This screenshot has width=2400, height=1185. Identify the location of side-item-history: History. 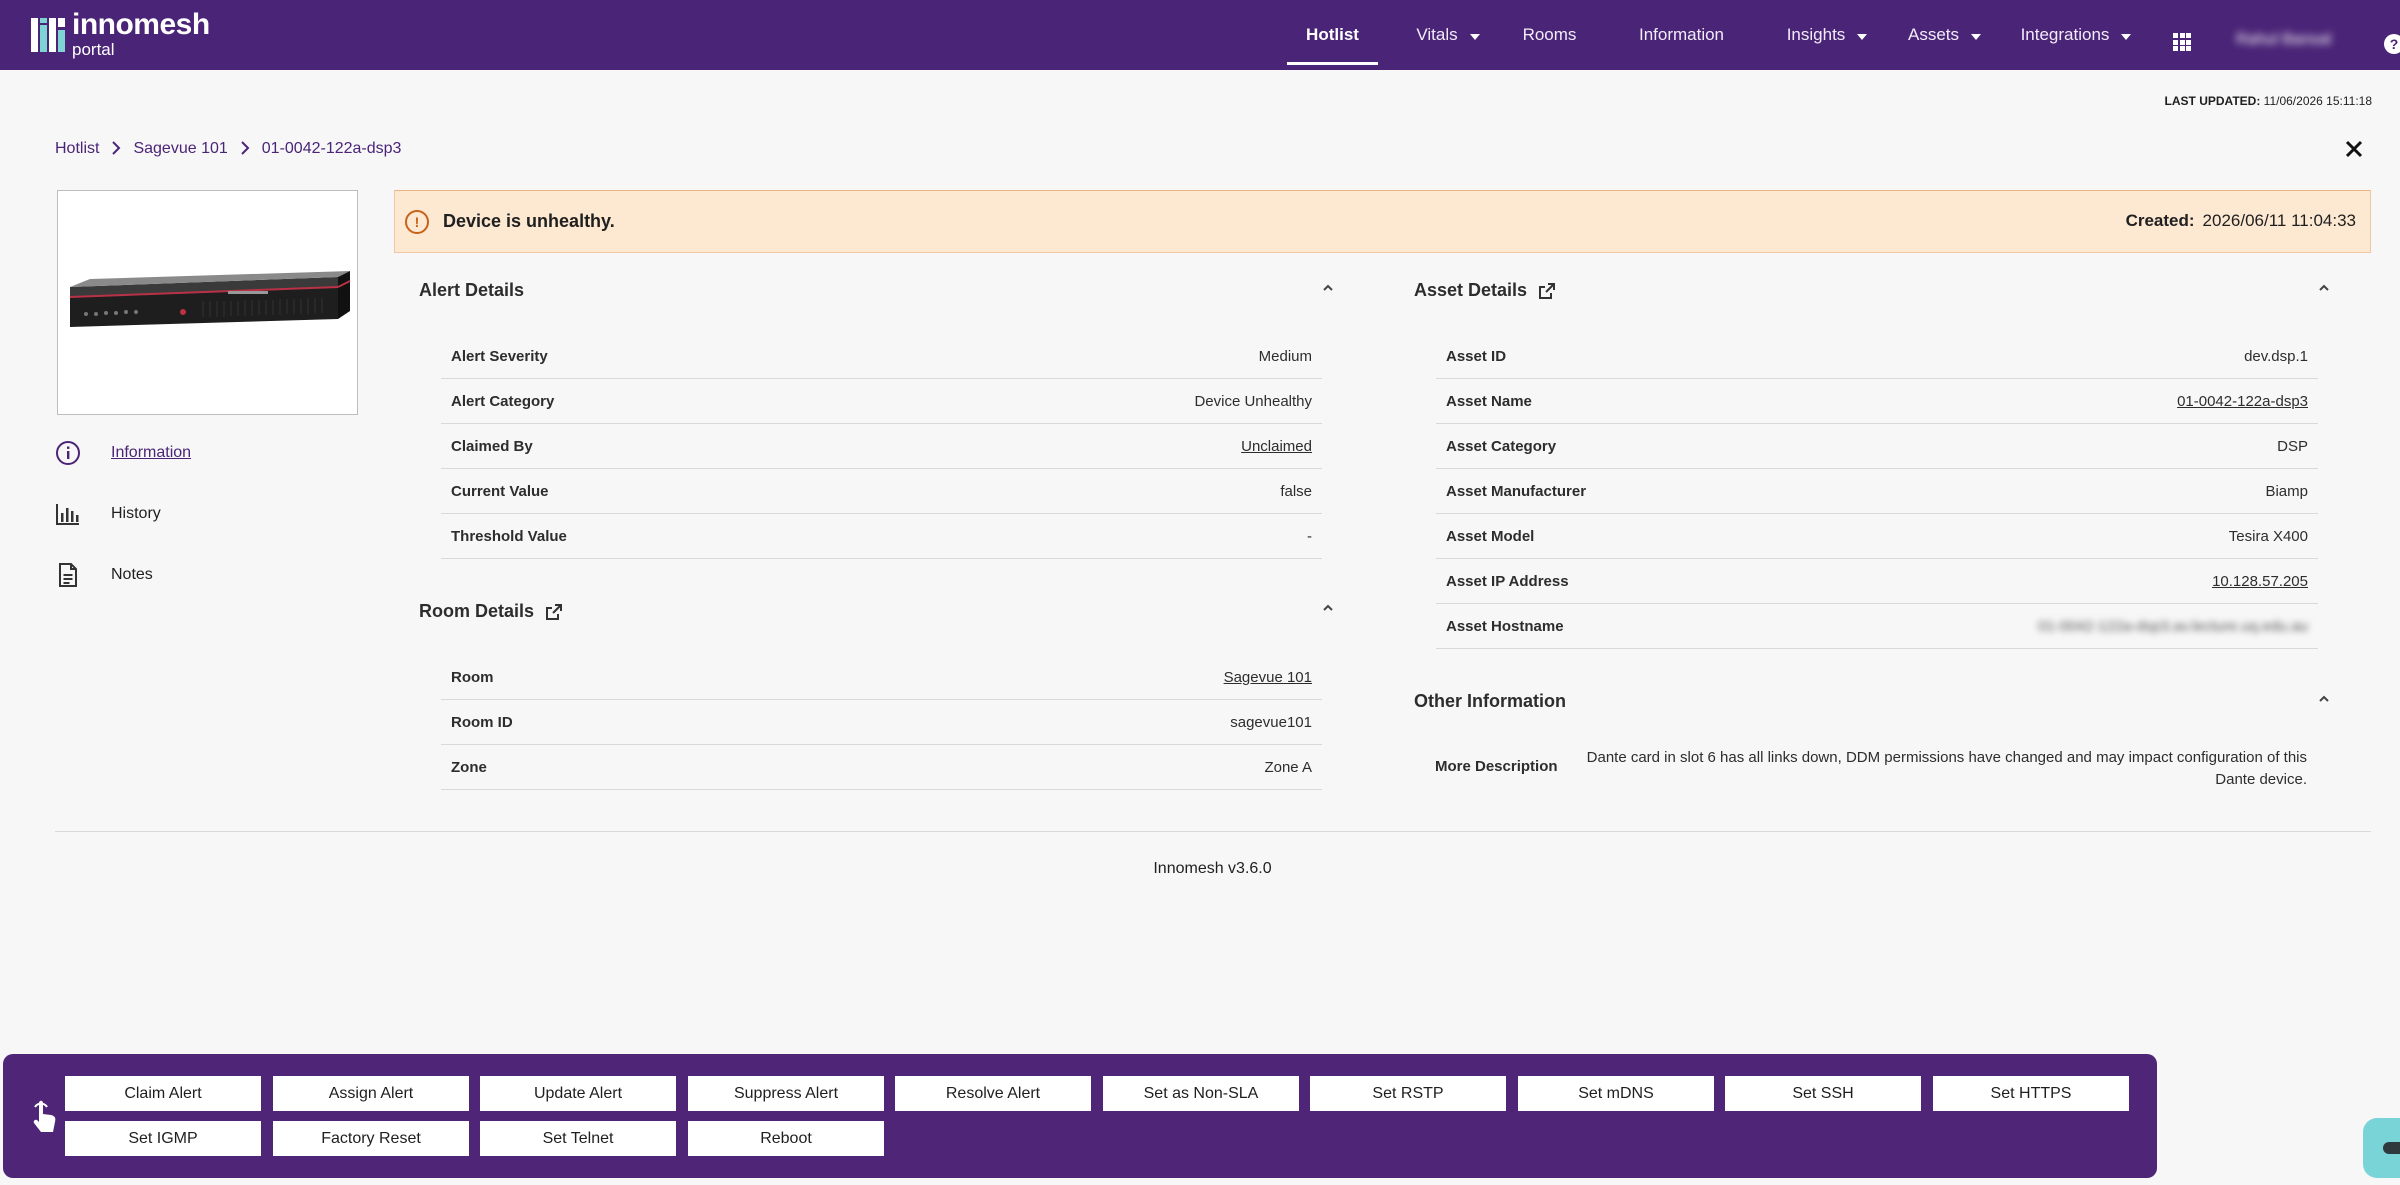
(165, 514).